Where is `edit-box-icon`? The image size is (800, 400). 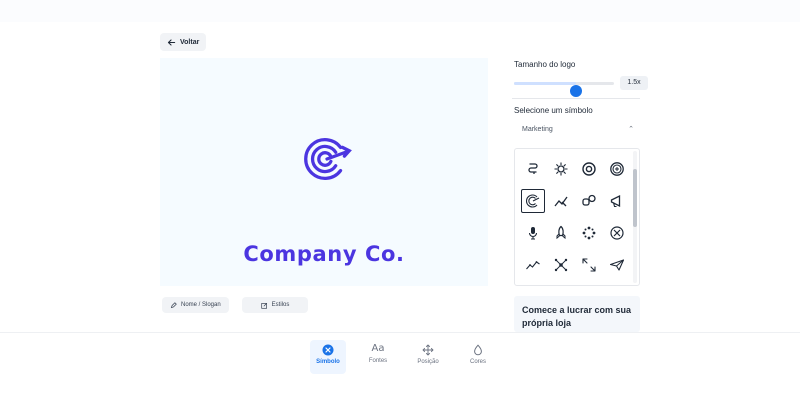
edit-box-icon is located at coordinates (264, 305).